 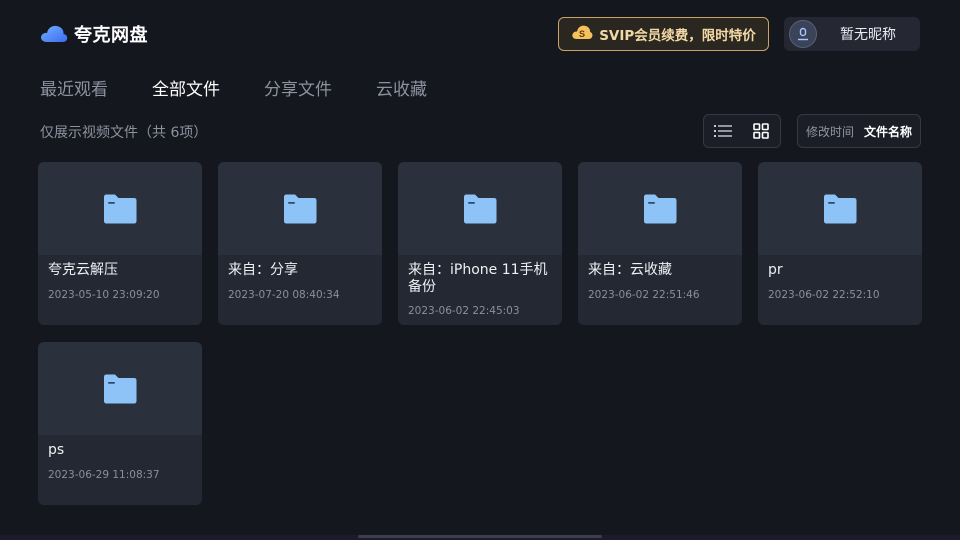 I want to click on user-icon, so click(x=803, y=34).